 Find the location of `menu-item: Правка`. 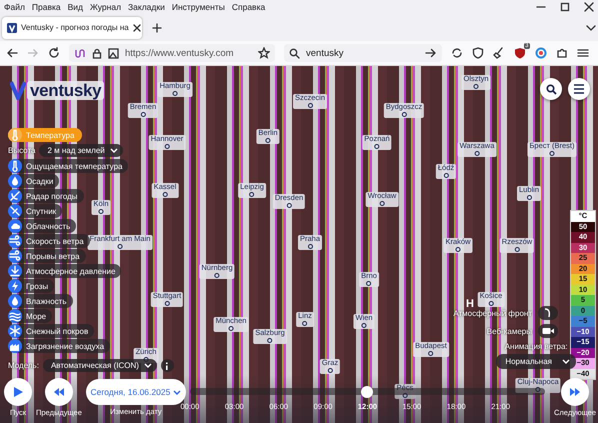

menu-item: Правка is located at coordinates (46, 7).